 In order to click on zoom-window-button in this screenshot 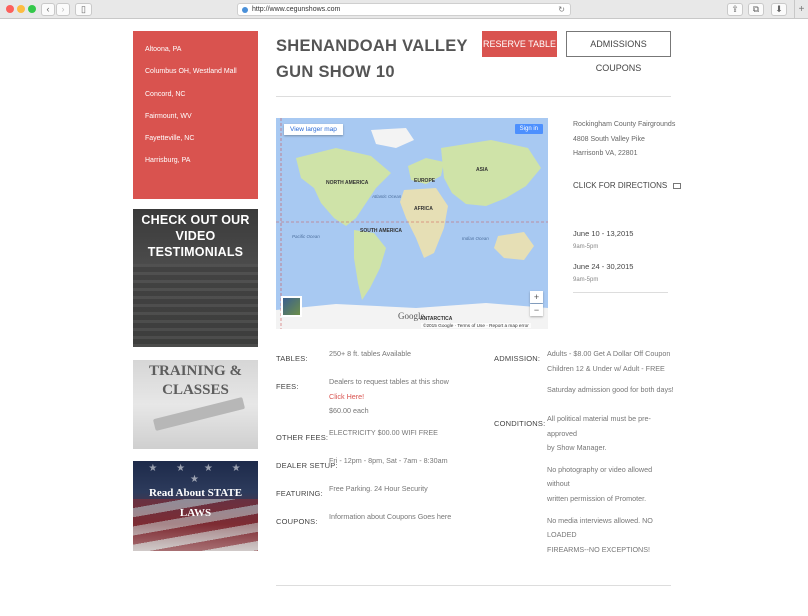, I will do `click(32, 9)`.